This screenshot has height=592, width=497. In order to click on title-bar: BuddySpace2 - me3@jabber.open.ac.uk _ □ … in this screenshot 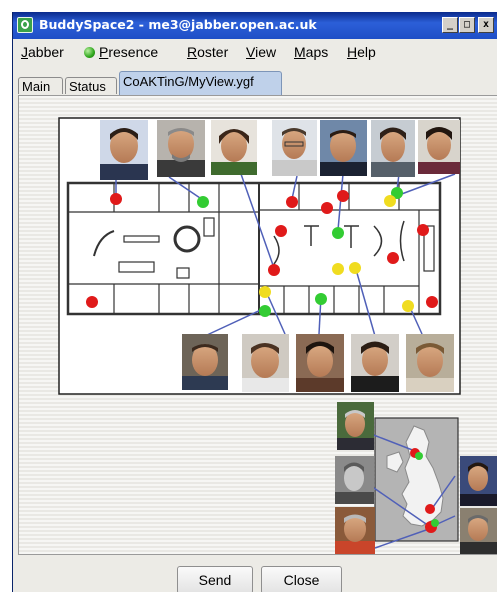, I will do `click(255, 25)`.